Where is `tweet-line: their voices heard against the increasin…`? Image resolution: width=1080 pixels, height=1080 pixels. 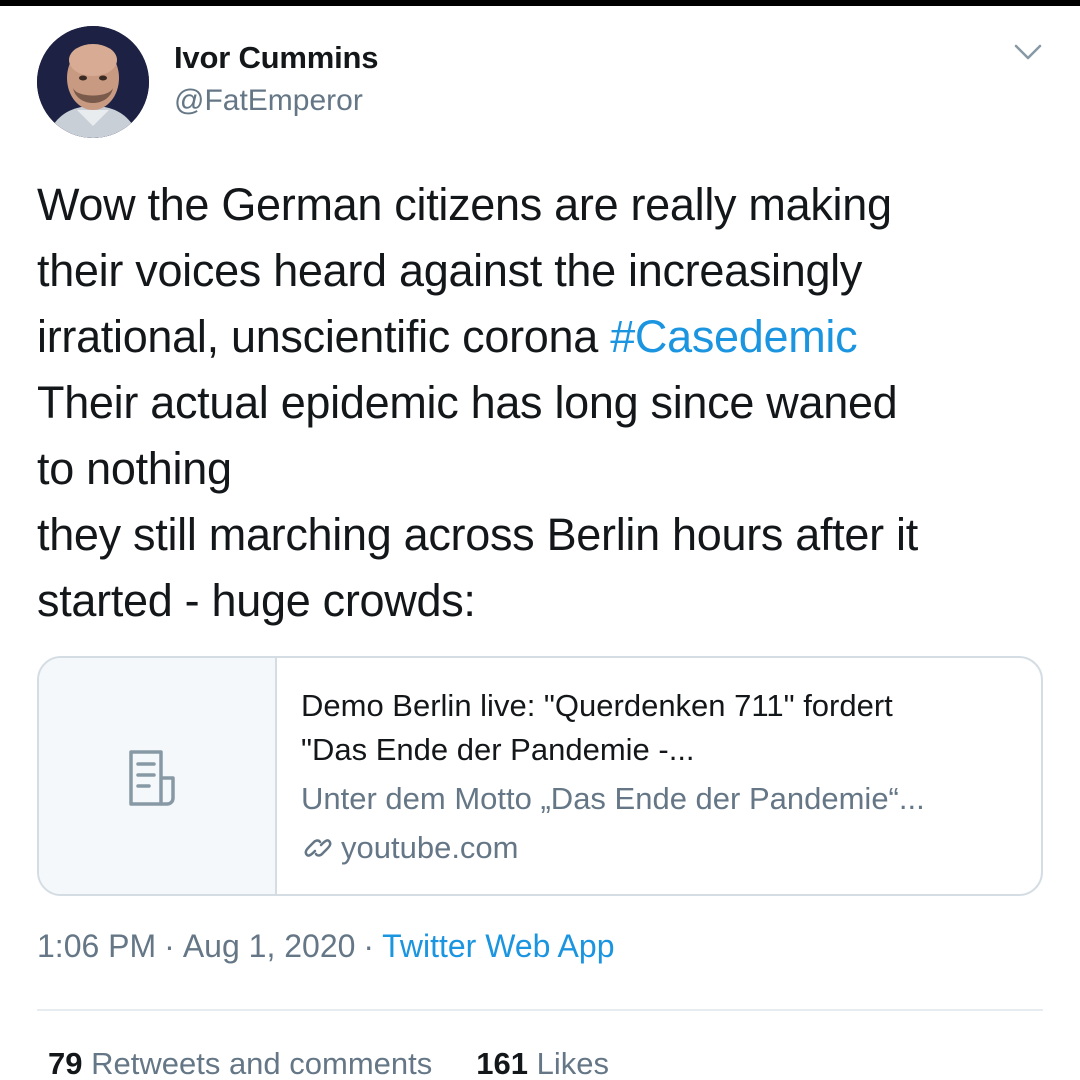 tweet-line: their voices heard against the increasin… is located at coordinates (450, 270).